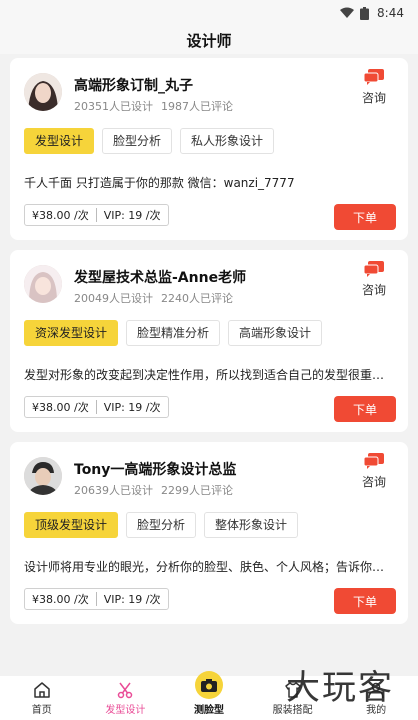 Image resolution: width=418 pixels, height=720 pixels. I want to click on comment-count: 1987人已评论, so click(197, 106).